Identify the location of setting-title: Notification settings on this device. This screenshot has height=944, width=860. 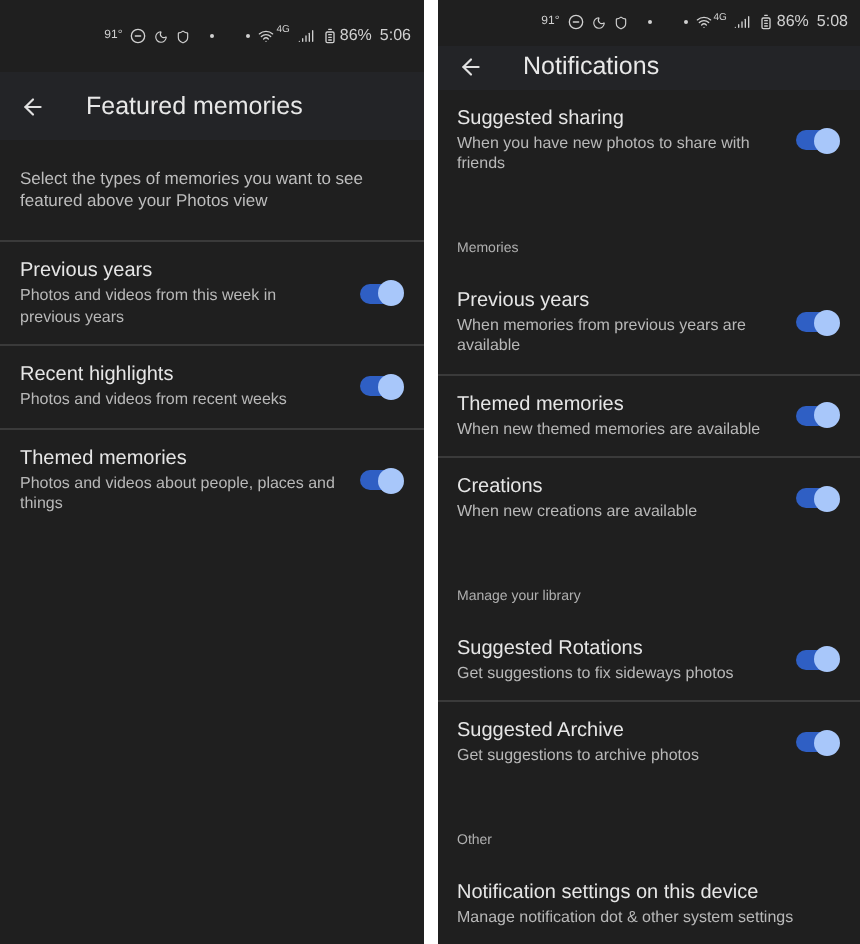
(609, 892).